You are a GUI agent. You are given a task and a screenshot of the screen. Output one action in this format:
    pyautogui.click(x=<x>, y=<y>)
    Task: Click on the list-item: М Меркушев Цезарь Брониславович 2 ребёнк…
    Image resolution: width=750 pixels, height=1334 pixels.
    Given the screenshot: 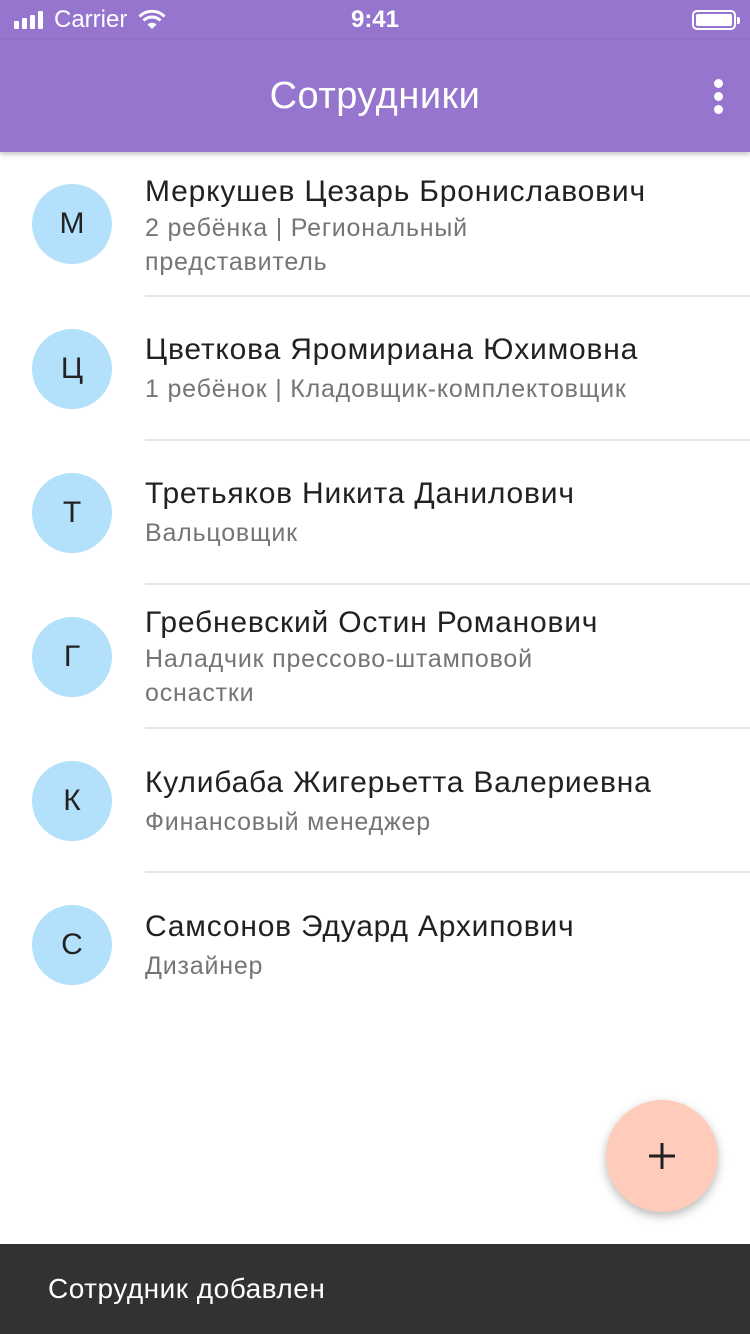 What is the action you would take?
    pyautogui.click(x=375, y=224)
    